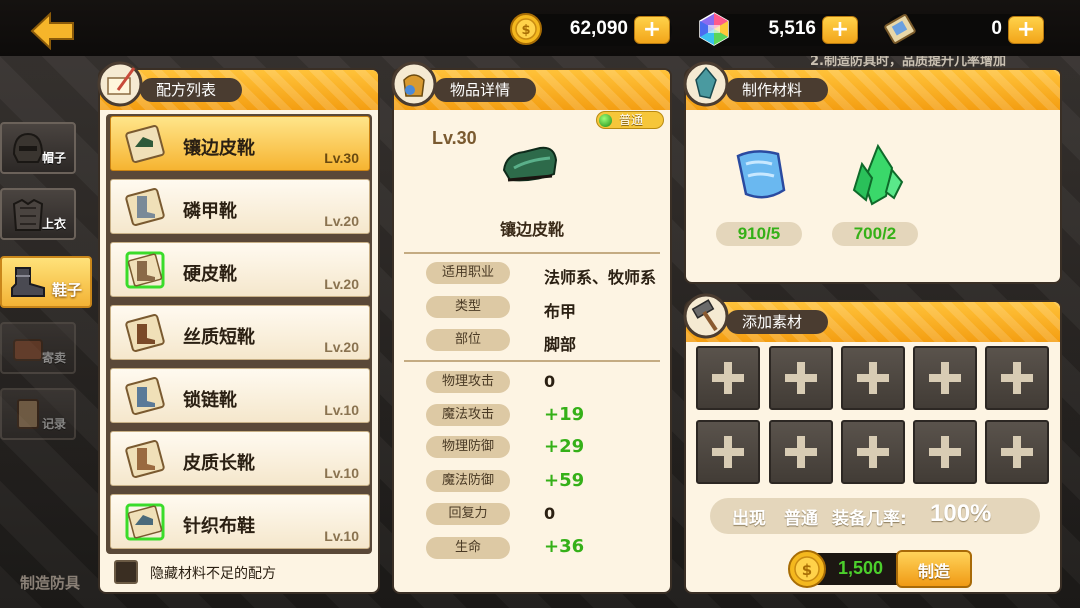 This screenshot has height=608, width=1080. What do you see at coordinates (468, 382) in the screenshot?
I see `stat-label: 物理攻击` at bounding box center [468, 382].